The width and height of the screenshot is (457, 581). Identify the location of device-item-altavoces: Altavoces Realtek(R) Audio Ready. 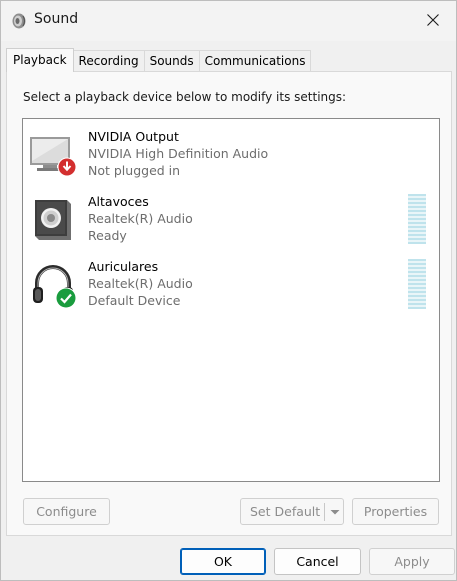
(231, 225).